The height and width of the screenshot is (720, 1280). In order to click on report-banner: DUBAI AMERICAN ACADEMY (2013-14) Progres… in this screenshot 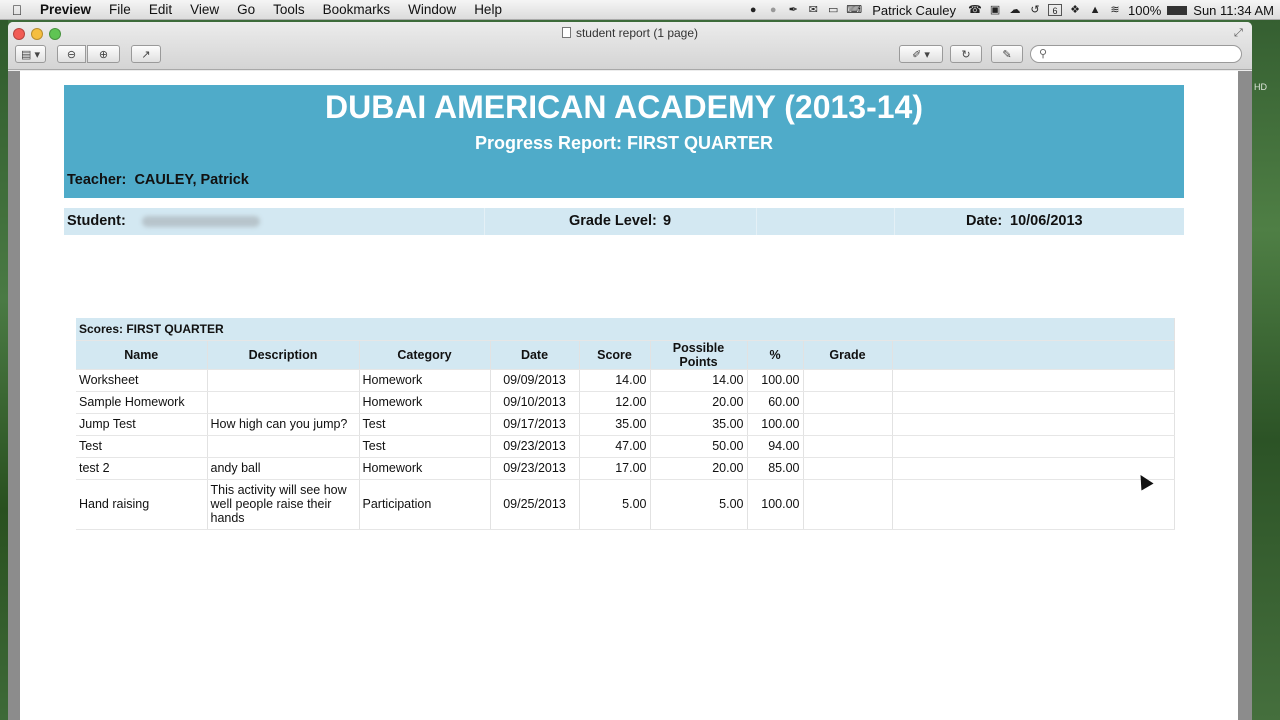, I will do `click(624, 141)`.